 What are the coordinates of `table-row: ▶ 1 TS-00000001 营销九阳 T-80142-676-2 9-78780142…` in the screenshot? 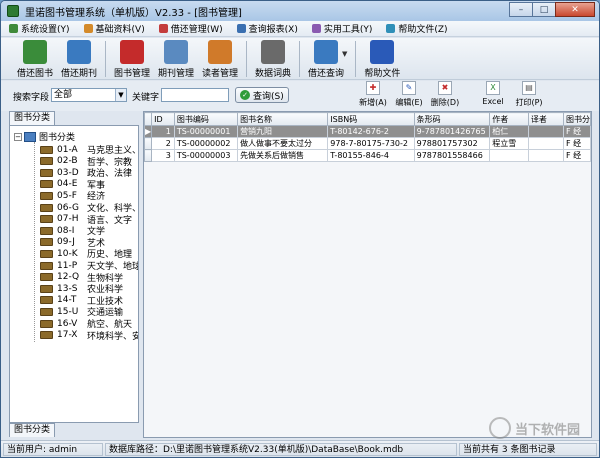 It's located at (367, 131).